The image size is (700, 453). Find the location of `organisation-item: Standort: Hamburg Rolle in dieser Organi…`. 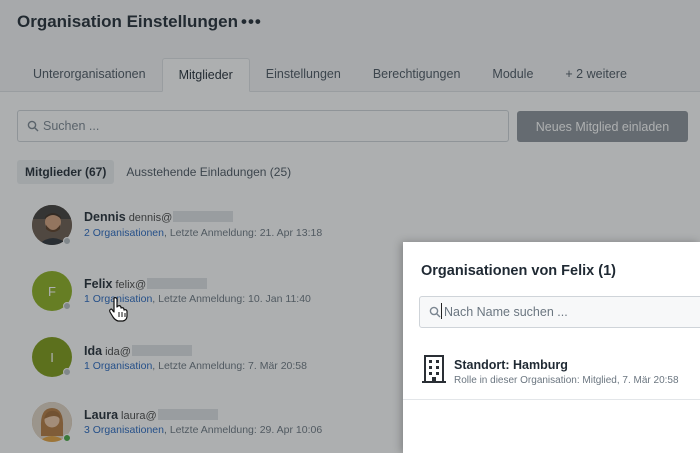

organisation-item: Standort: Hamburg Rolle in dieser Organi… is located at coordinates (551, 371).